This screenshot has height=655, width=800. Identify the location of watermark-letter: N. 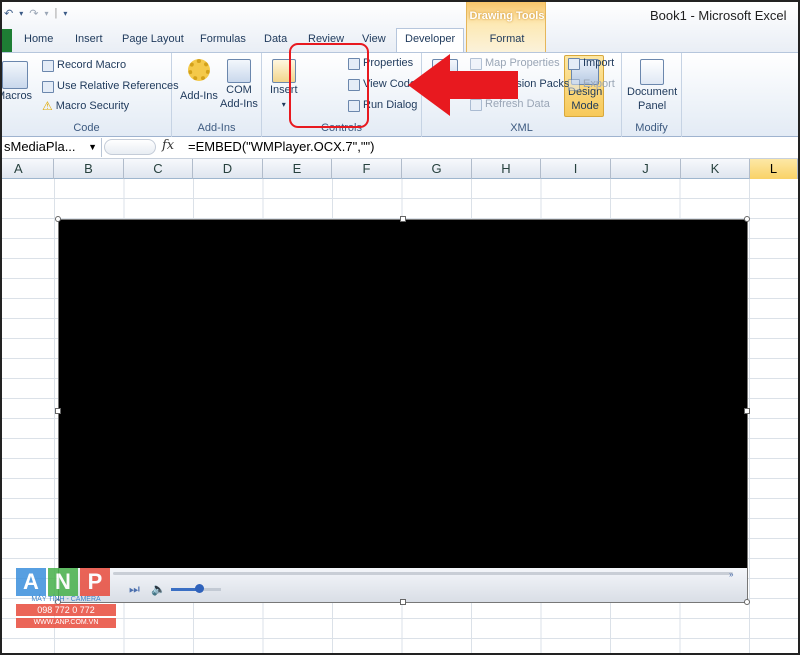
(63, 582).